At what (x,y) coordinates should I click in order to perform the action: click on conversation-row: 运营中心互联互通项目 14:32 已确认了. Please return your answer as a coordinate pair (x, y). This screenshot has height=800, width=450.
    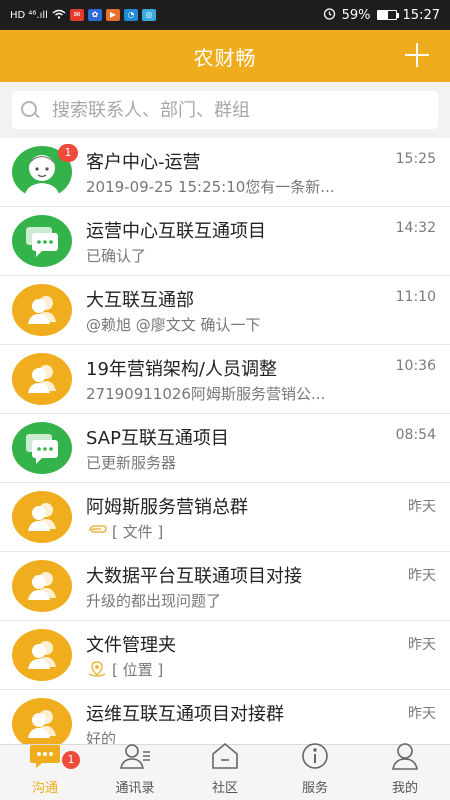
    Looking at the image, I should click on (225, 241).